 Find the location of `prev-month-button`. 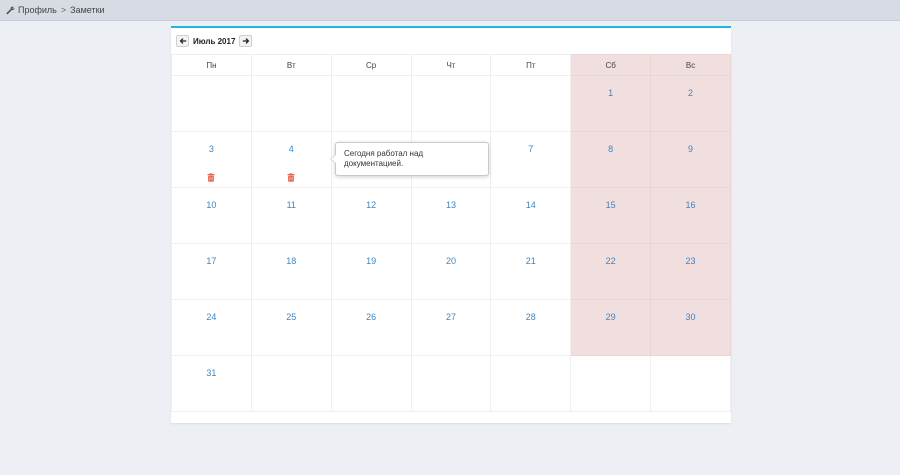

prev-month-button is located at coordinates (182, 41).